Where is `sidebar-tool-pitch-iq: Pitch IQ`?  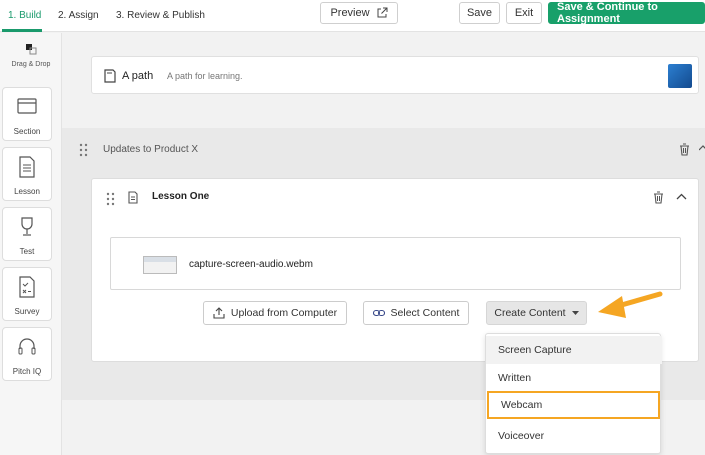
sidebar-tool-pitch-iq: Pitch IQ is located at coordinates (27, 354).